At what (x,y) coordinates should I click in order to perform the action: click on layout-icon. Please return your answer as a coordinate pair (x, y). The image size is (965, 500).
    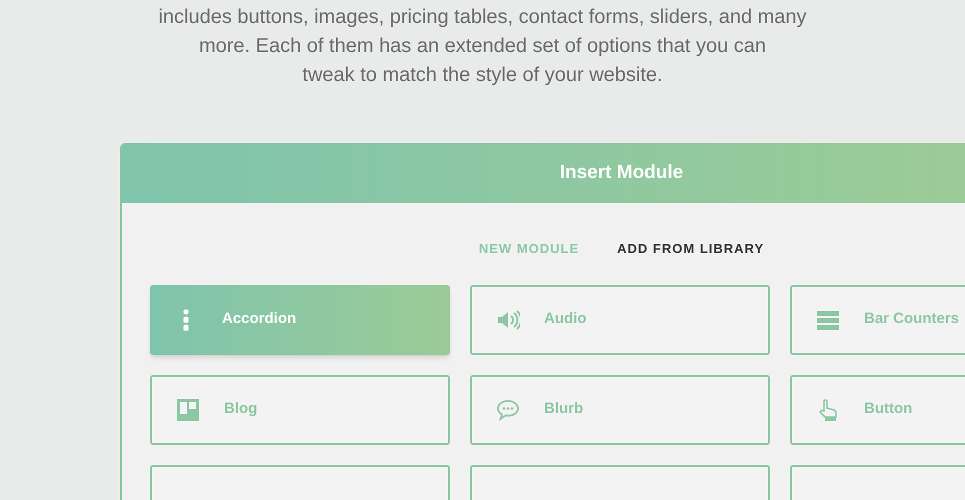
    Looking at the image, I should click on (188, 410).